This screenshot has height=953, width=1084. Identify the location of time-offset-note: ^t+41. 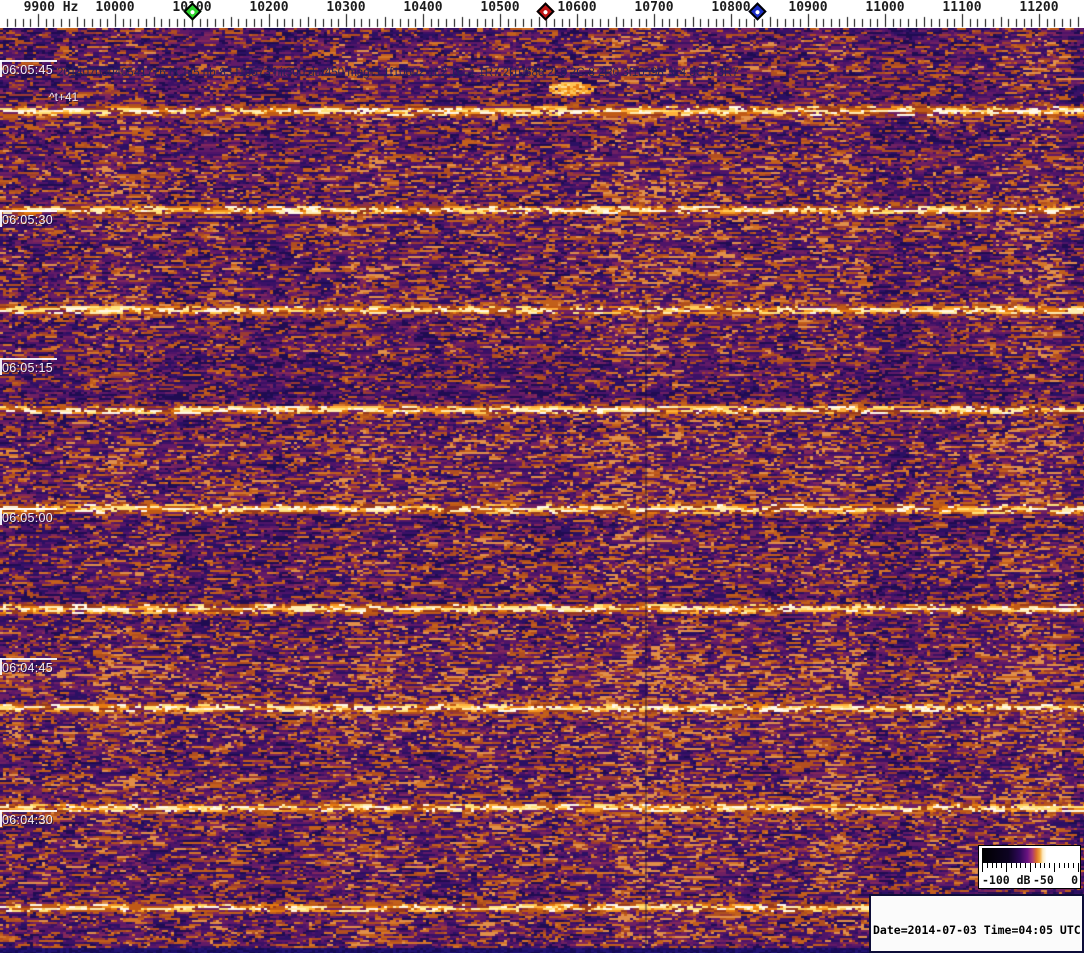
(64, 97).